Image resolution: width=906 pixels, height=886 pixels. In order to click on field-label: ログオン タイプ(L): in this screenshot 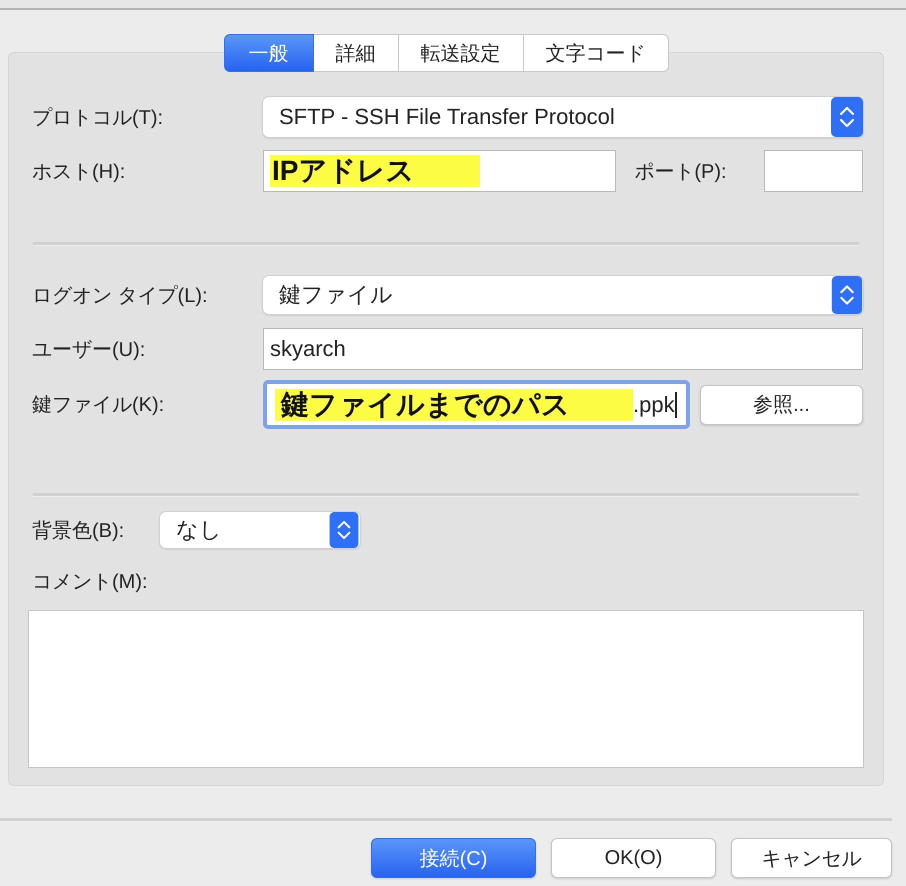, I will do `click(120, 296)`.